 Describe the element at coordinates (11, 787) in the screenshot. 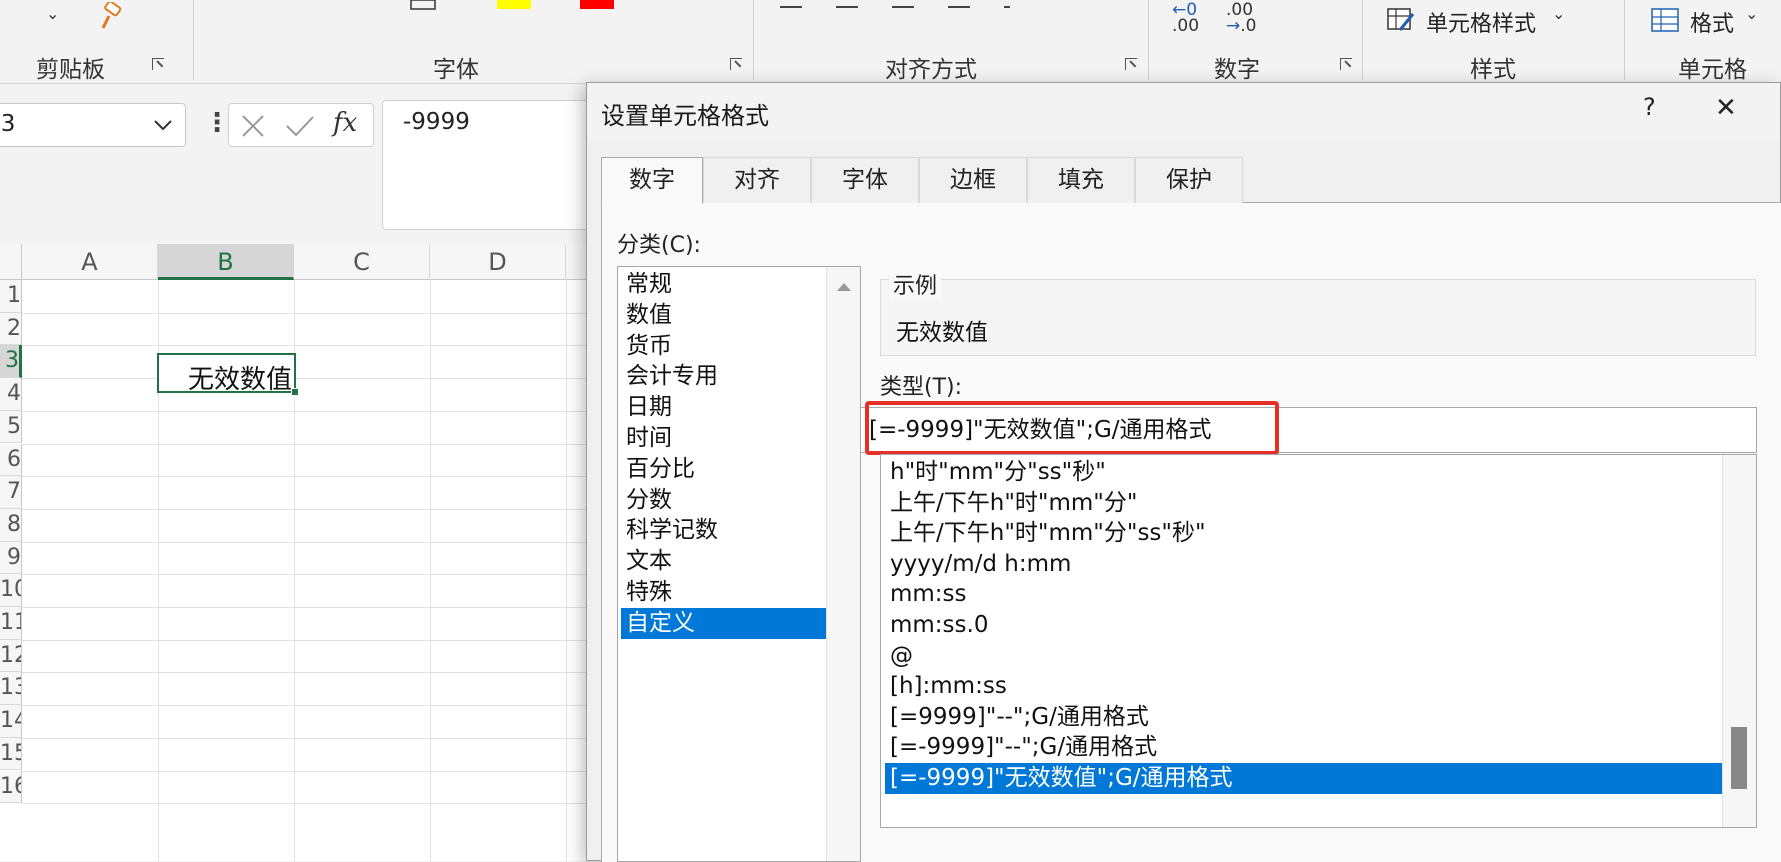

I see `row-header-16: 16` at that location.